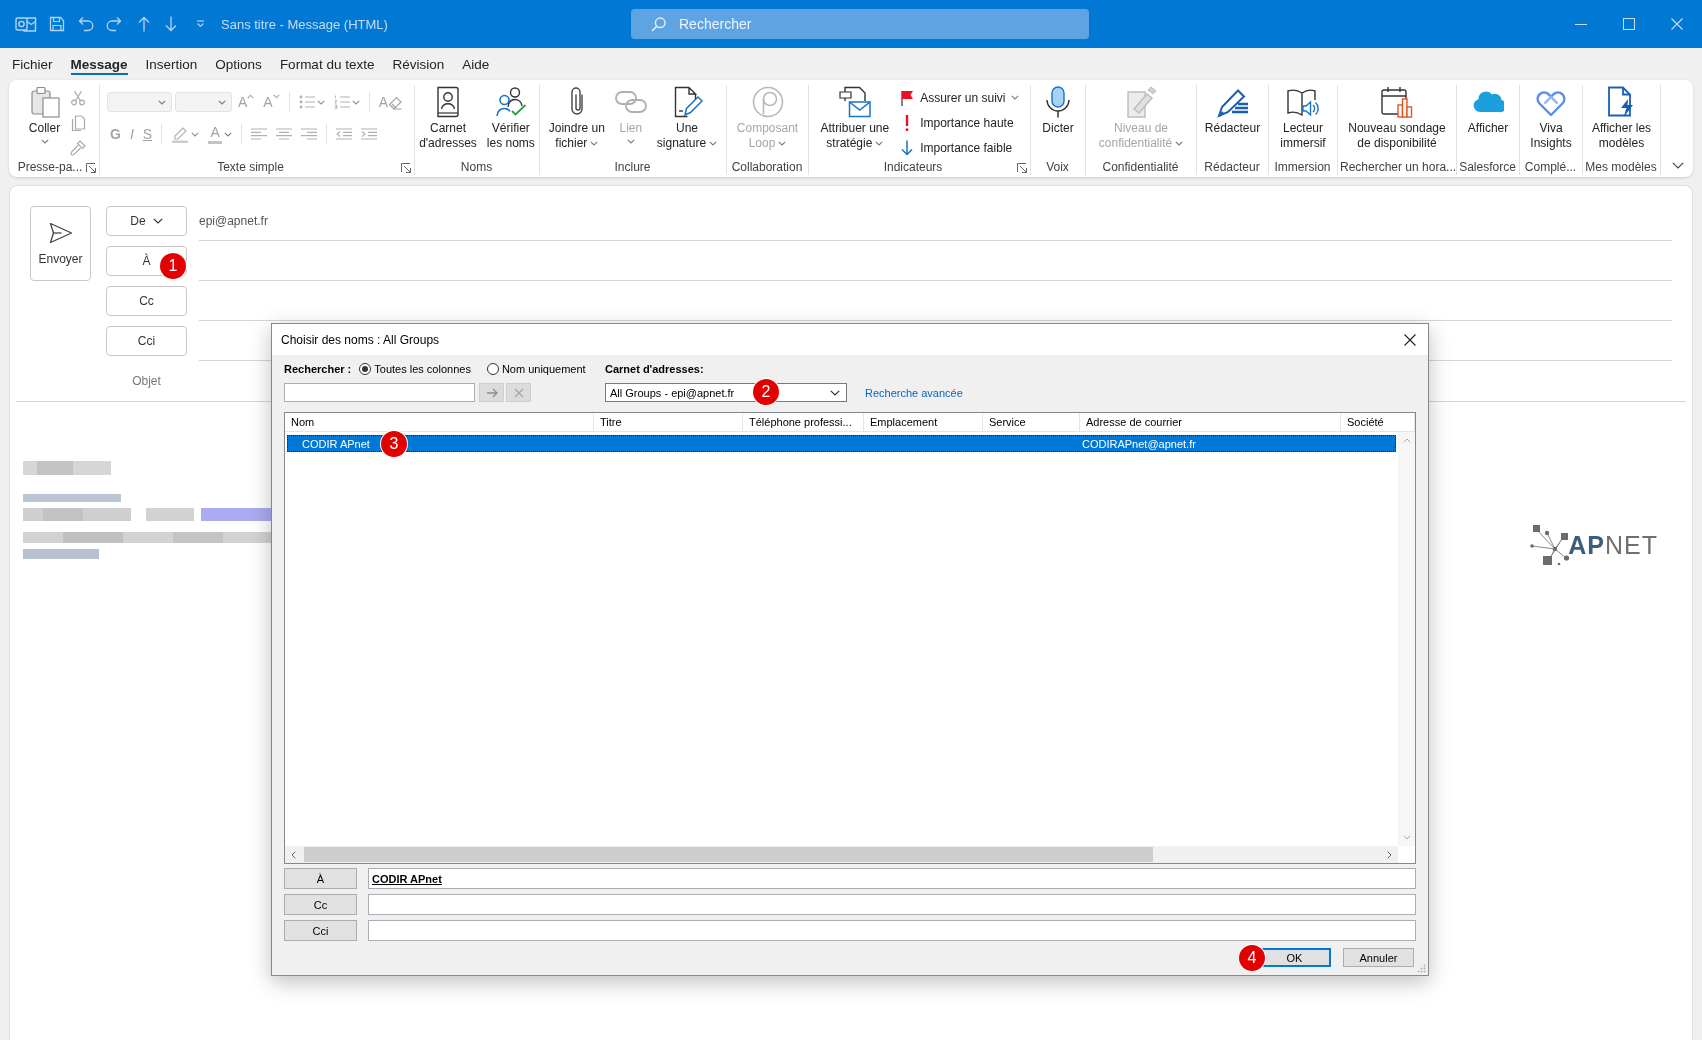 The width and height of the screenshot is (1702, 1040). What do you see at coordinates (114, 24) in the screenshot?
I see `redo-icon` at bounding box center [114, 24].